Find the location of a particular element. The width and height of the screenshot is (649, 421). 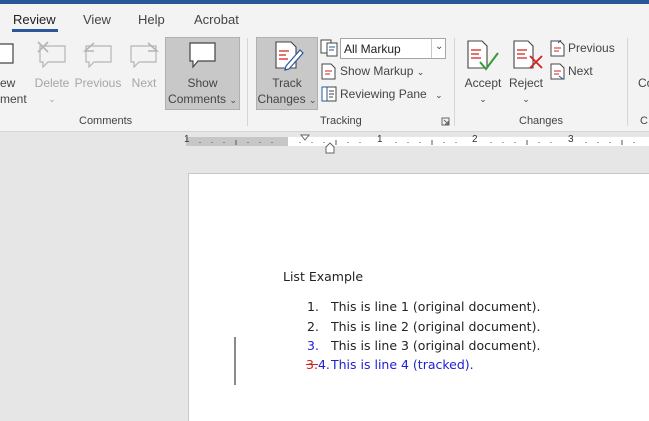

horizontal-ruler: 1 1 2 3 is located at coordinates (324, 143).